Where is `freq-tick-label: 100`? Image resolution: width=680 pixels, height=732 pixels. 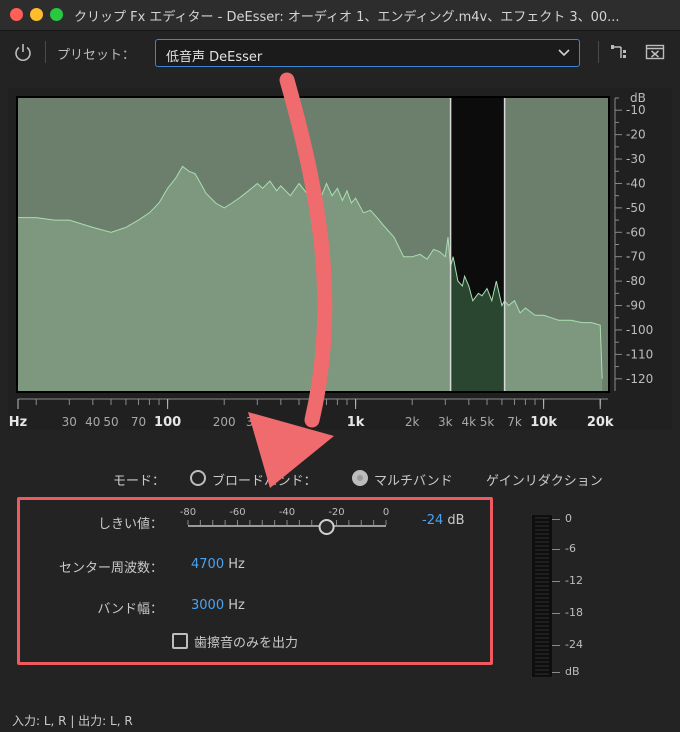 freq-tick-label: 100 is located at coordinates (167, 422).